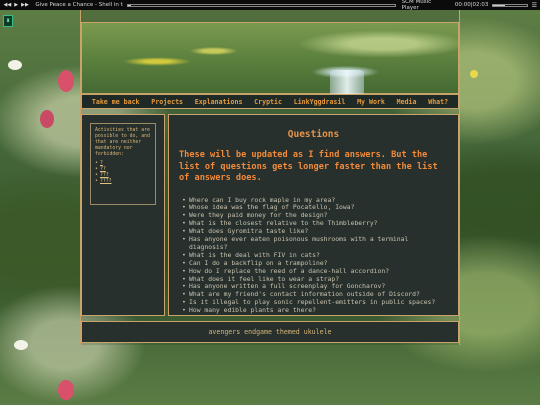 Image resolution: width=540 pixels, height=405 pixels. Describe the element at coordinates (219, 102) in the screenshot. I see `nav-explanations: Explanations` at that location.